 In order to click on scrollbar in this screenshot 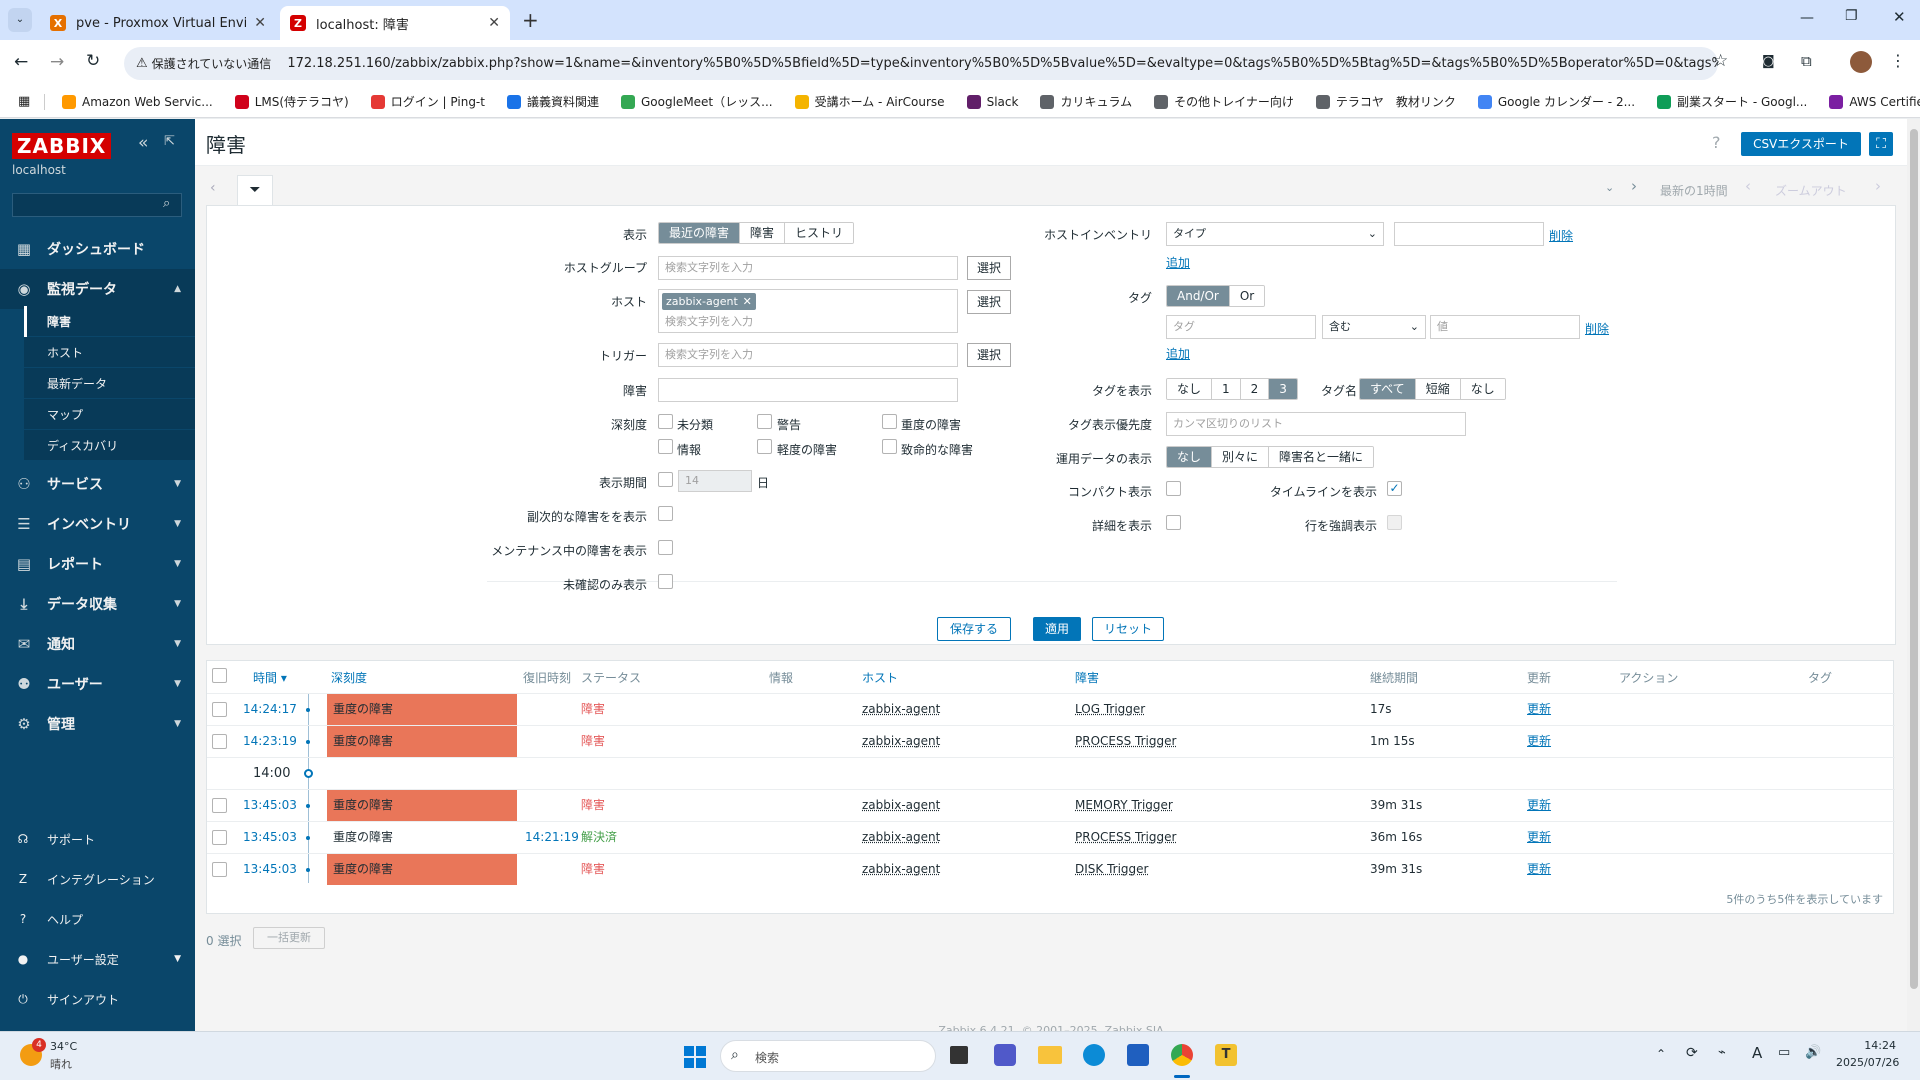, I will do `click(1913, 575)`.